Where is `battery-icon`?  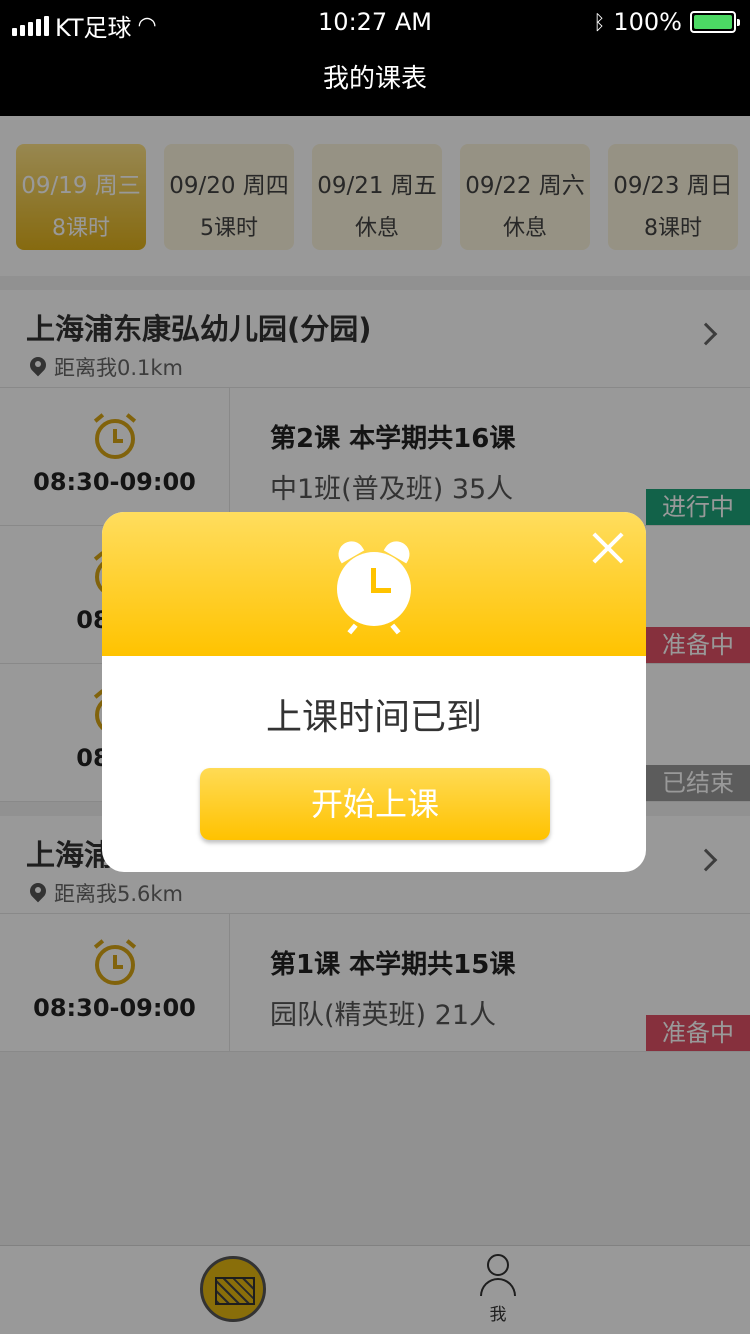
battery-icon is located at coordinates (715, 22).